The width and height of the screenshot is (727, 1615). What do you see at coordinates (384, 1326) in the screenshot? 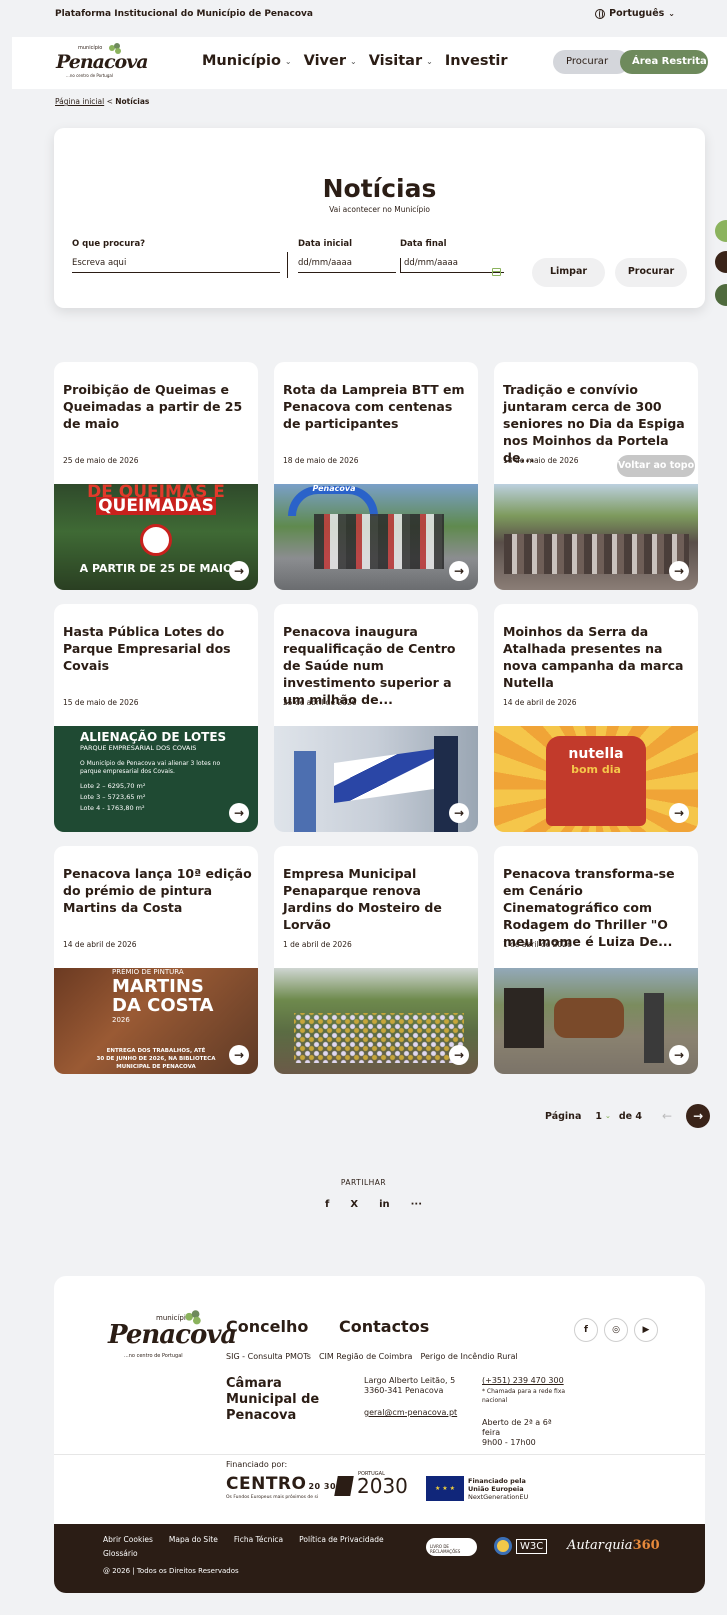
I see `footer-contactos-heading: Contactos` at bounding box center [384, 1326].